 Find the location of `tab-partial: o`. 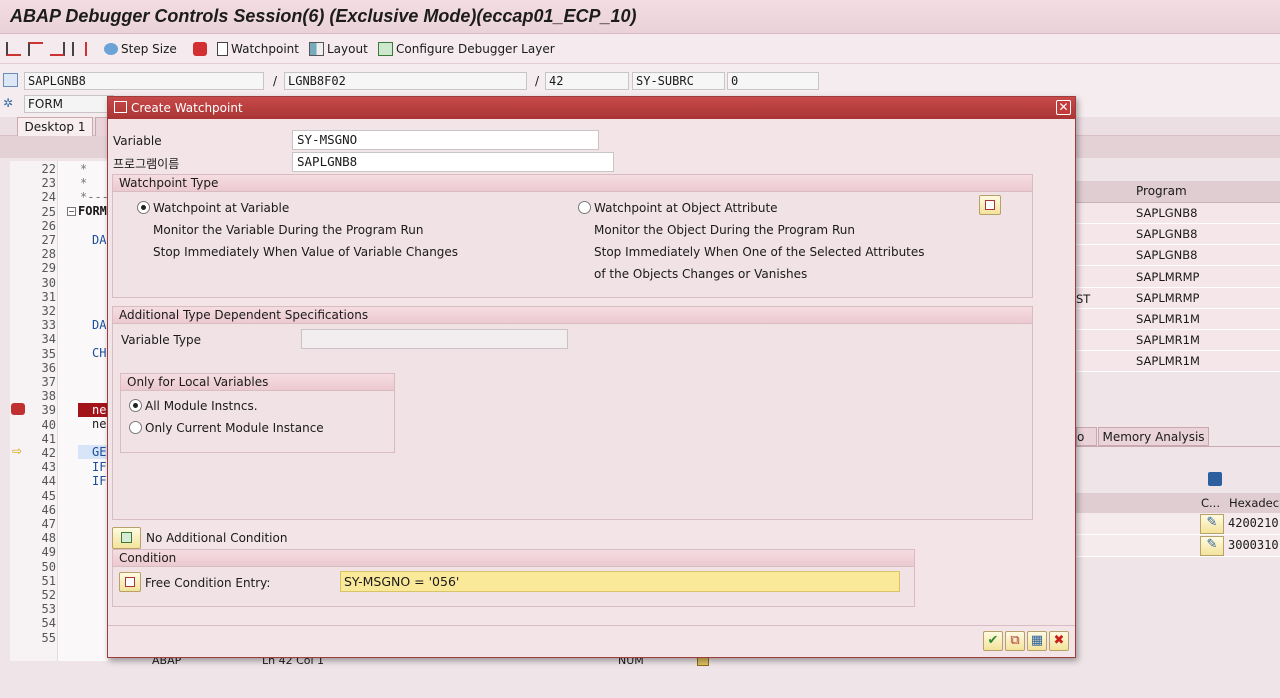

tab-partial: o is located at coordinates (1086, 436).